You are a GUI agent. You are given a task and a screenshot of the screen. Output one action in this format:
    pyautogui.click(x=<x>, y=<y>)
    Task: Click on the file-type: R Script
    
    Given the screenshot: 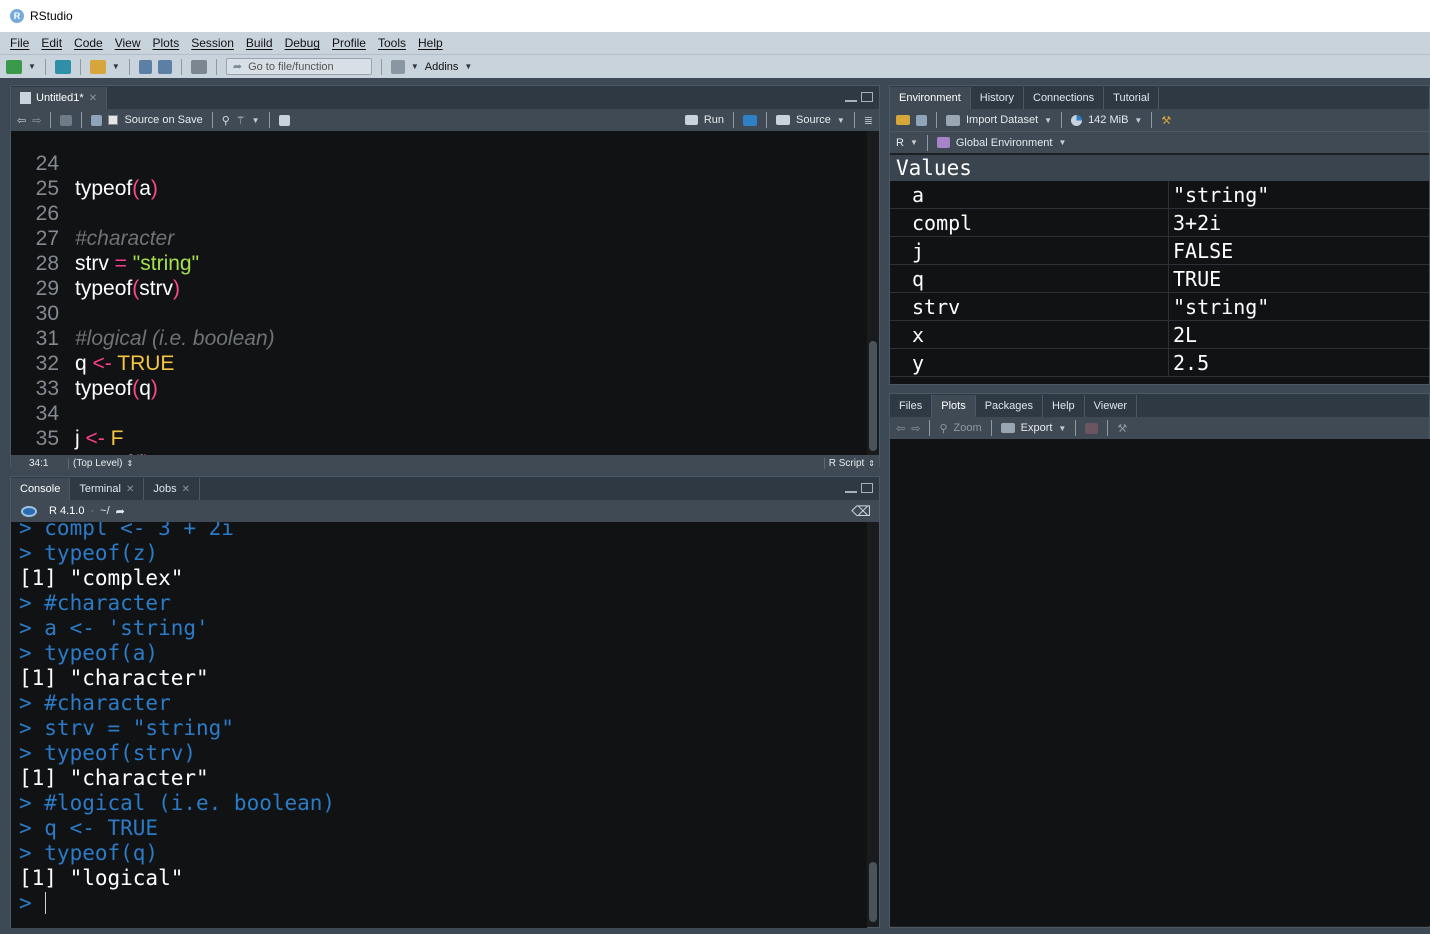 What is the action you would take?
    pyautogui.click(x=846, y=463)
    